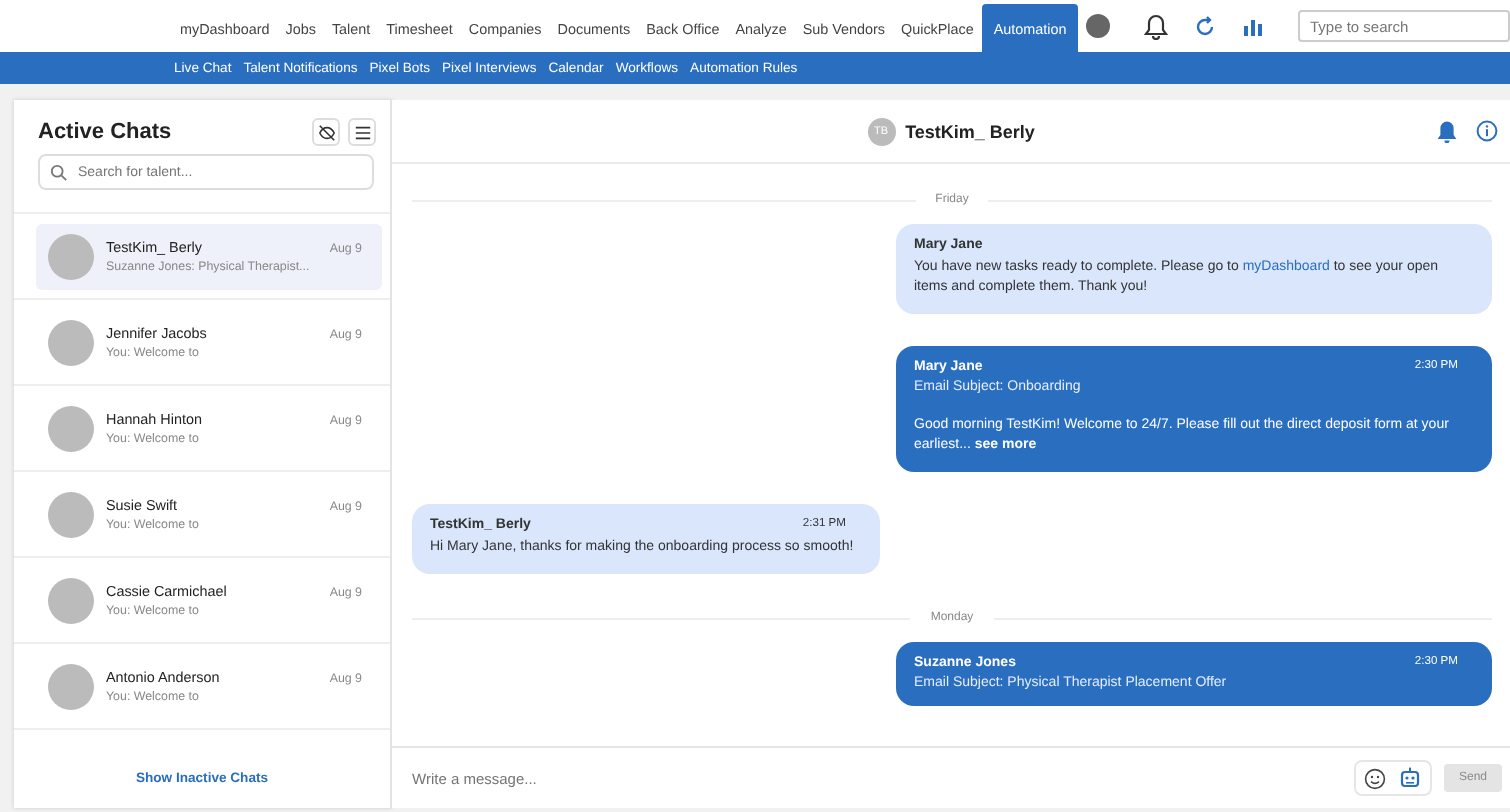 Image resolution: width=1510 pixels, height=812 pixels. I want to click on eye-off-icon, so click(326, 132).